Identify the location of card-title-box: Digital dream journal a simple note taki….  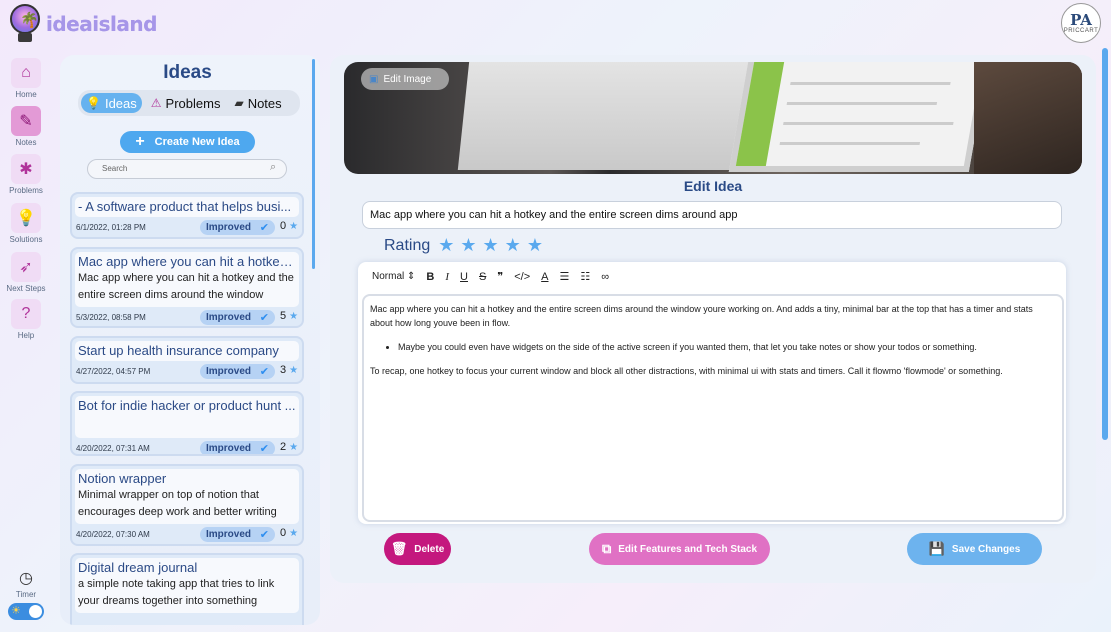
(187, 585).